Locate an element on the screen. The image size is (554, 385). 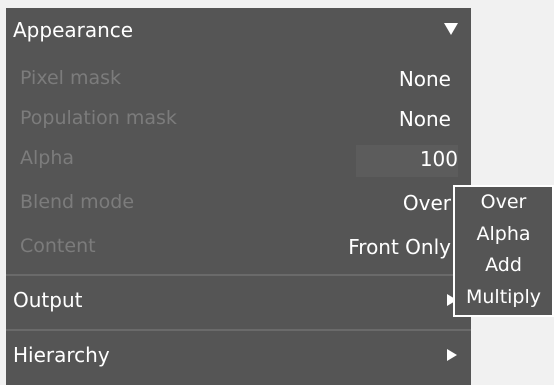
row-blend-mode: Blend mode Over is located at coordinates (238, 203).